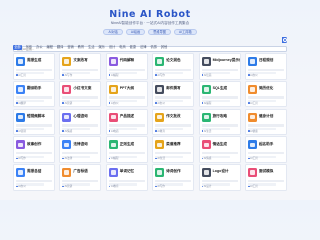 The image size is (320, 240). Describe the element at coordinates (219, 122) in the screenshot. I see `app-card: 旅行攻略 AI生活` at that location.